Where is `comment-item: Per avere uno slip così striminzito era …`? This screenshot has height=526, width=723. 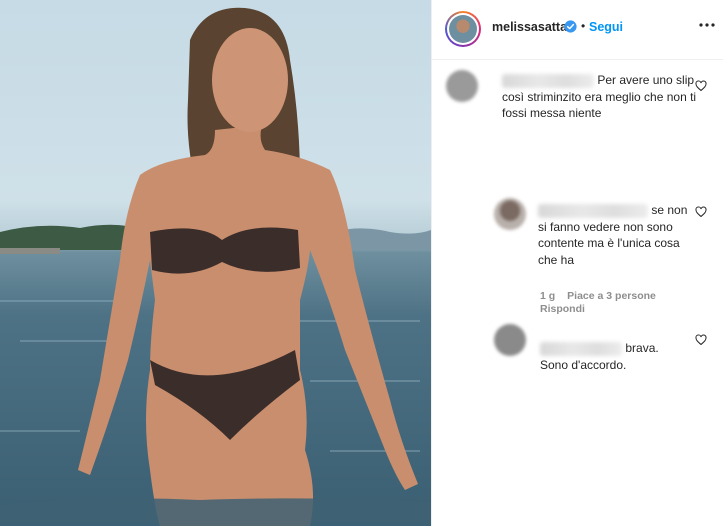
comment-item: Per avere uno slip così striminzito era … is located at coordinates (577, 97).